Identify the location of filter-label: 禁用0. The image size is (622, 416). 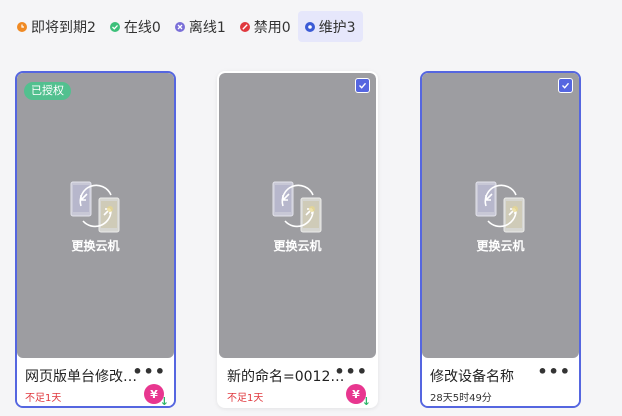
(272, 27).